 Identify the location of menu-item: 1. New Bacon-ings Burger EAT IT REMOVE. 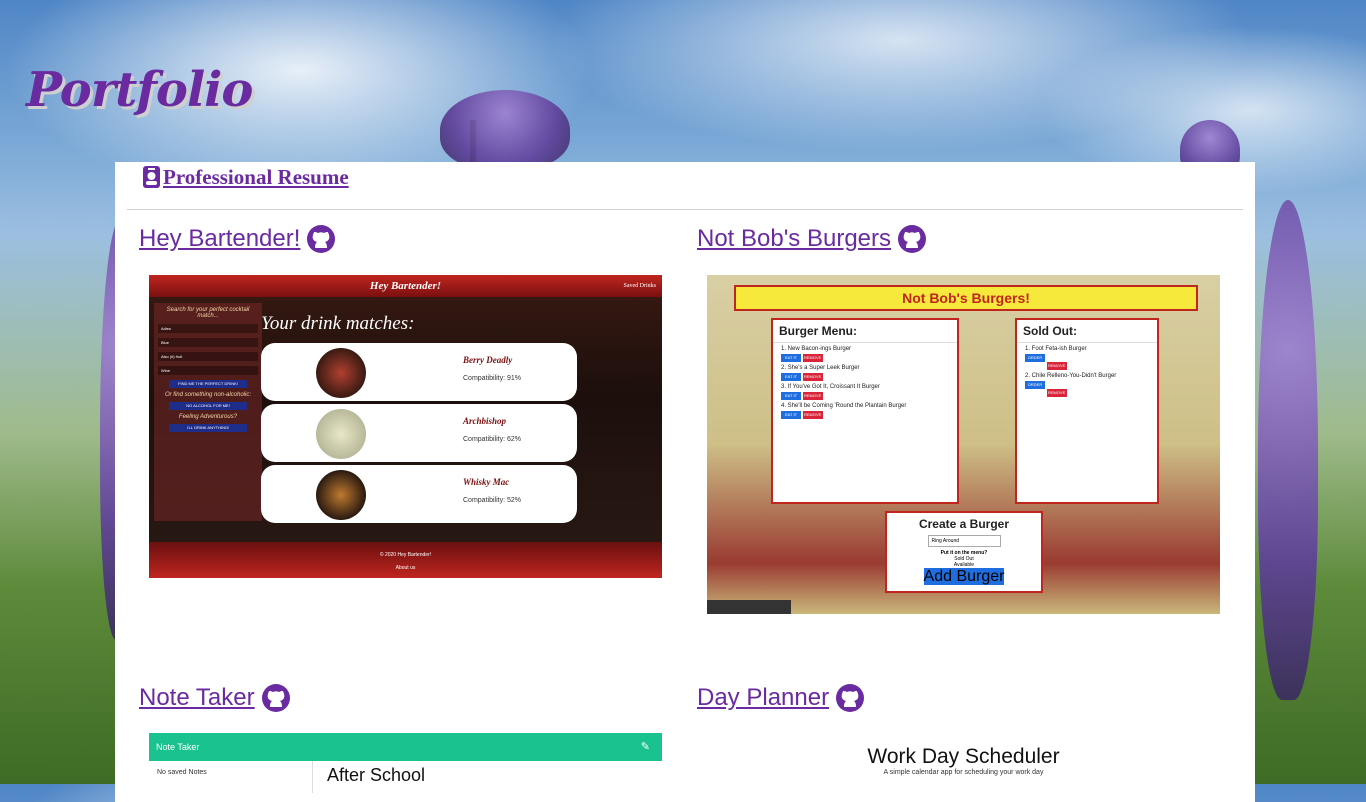
(865, 352).